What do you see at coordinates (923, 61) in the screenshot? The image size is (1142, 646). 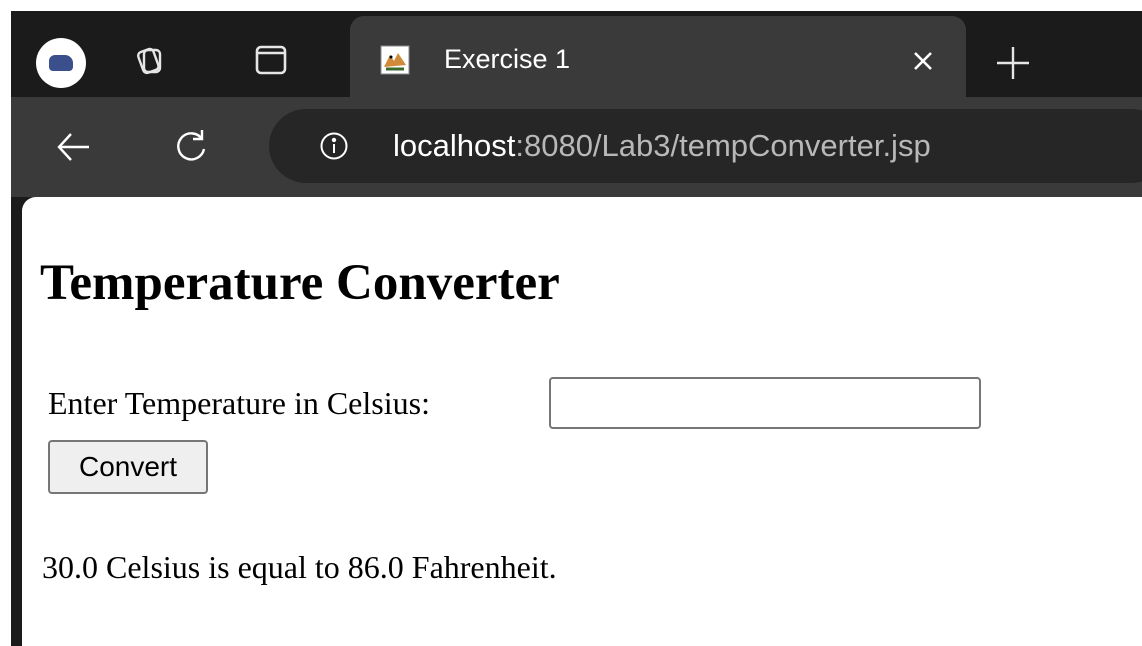 I see `close-icon` at bounding box center [923, 61].